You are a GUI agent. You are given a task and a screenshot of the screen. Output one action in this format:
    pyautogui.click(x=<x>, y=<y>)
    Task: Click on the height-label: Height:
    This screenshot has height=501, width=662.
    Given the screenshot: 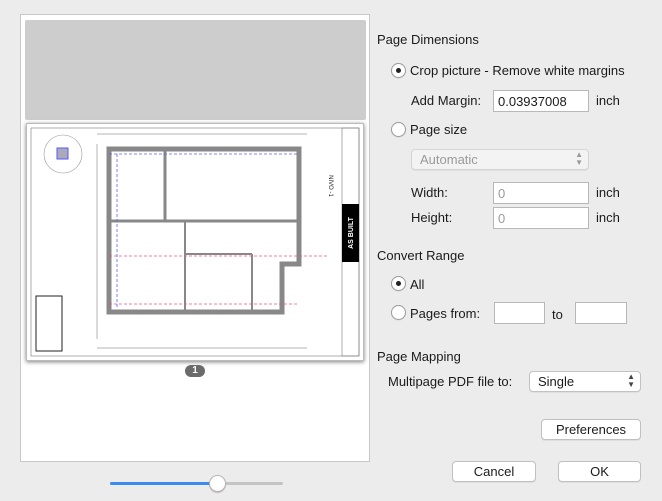 What is the action you would take?
    pyautogui.click(x=432, y=217)
    